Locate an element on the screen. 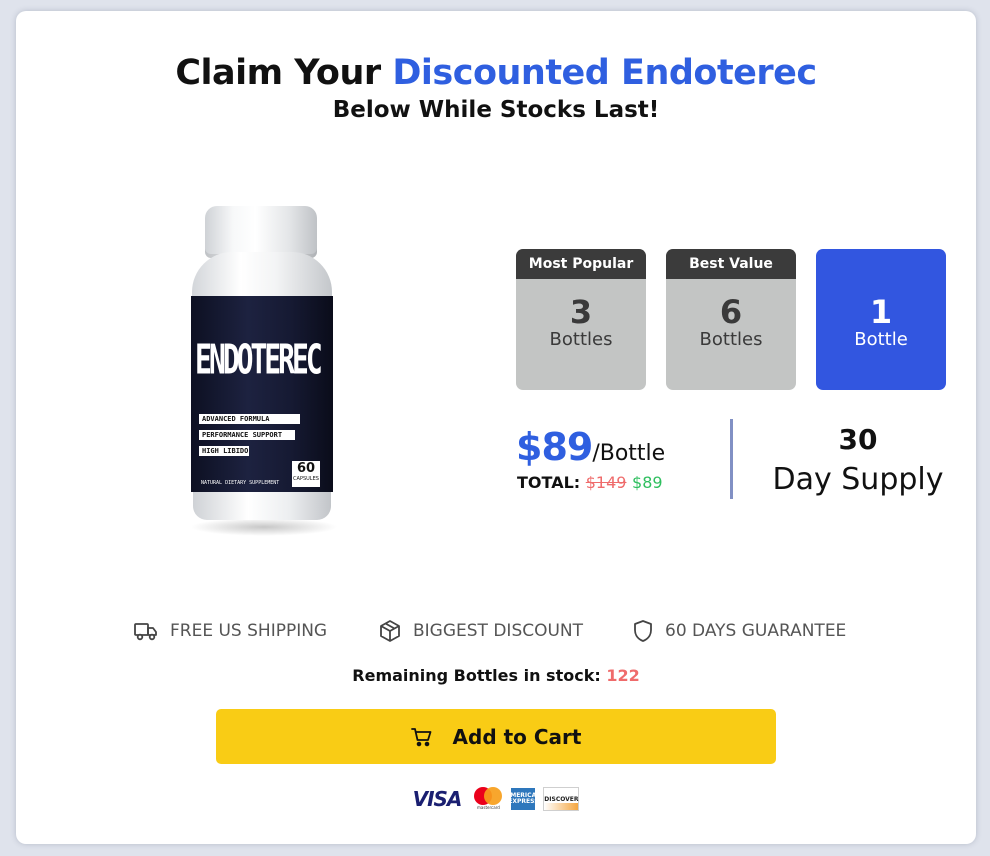 This screenshot has height=856, width=990. price-divider is located at coordinates (731, 459).